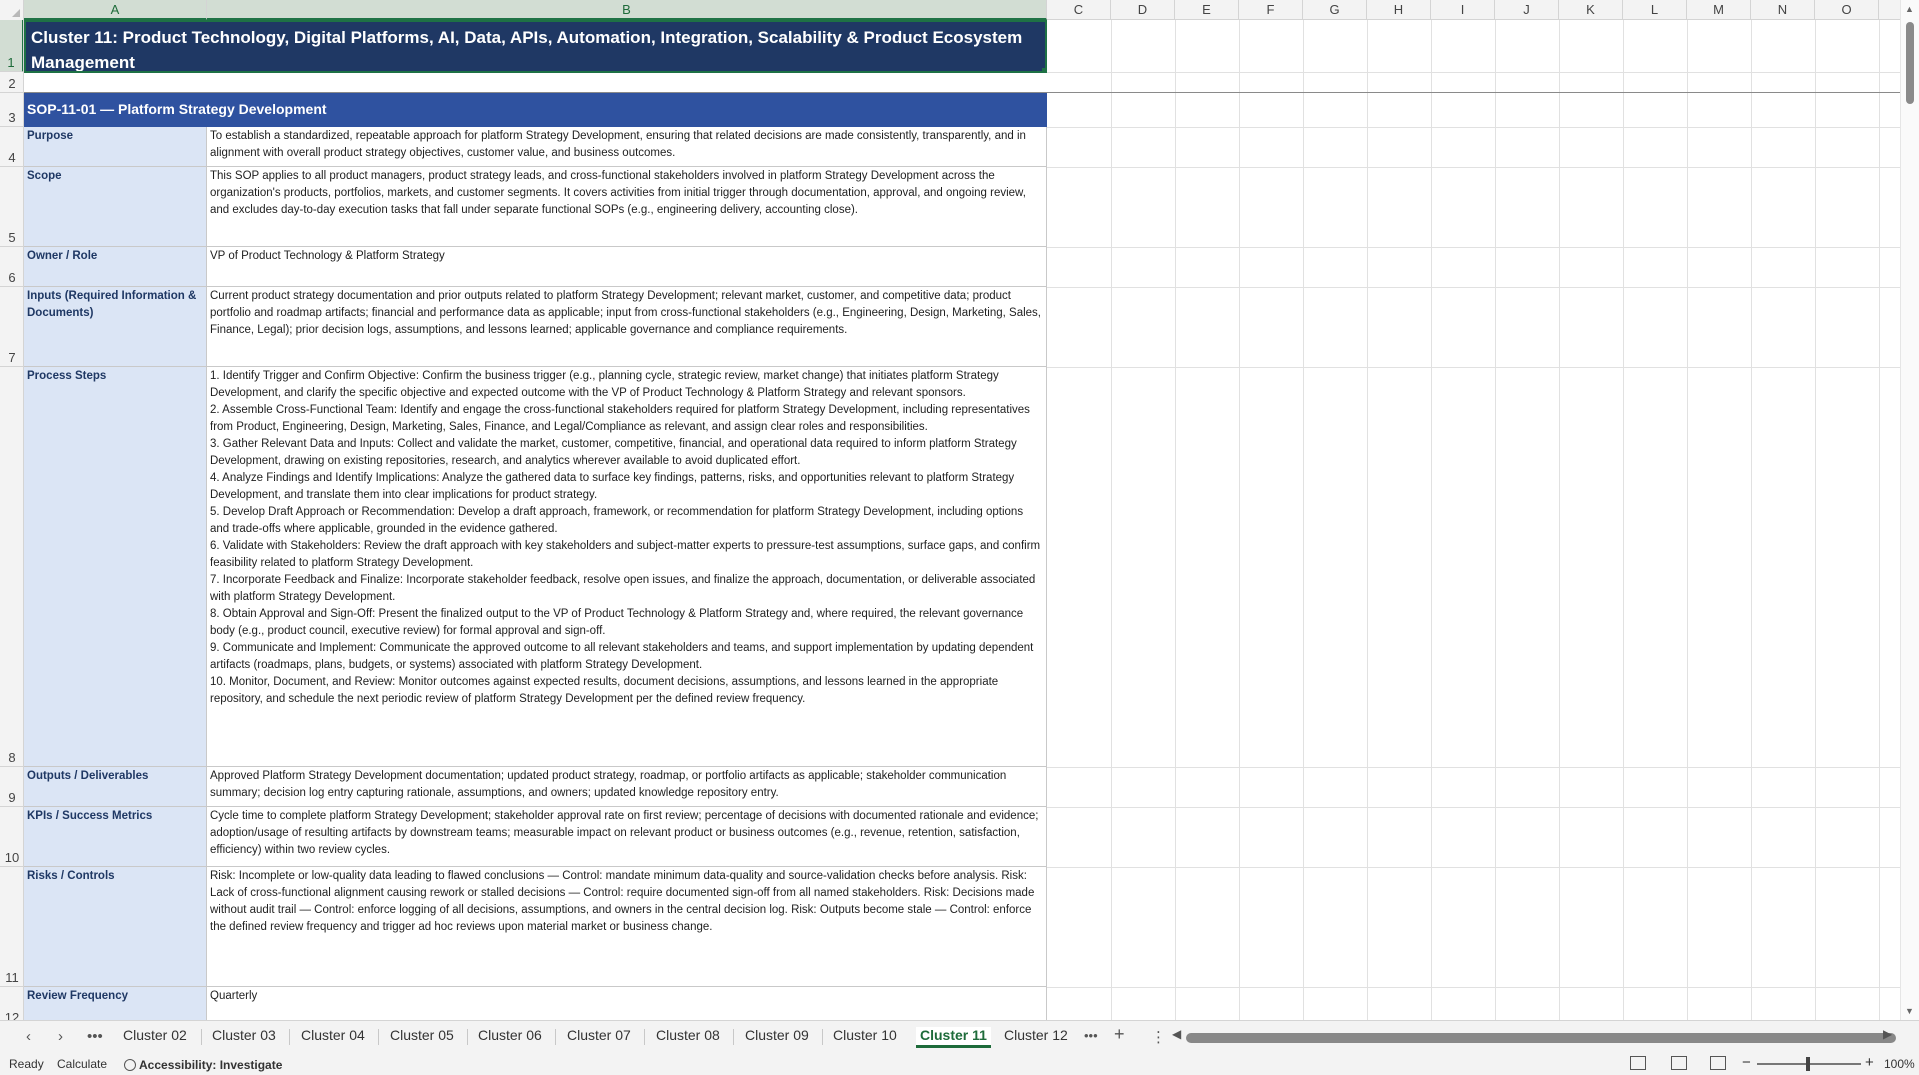  What do you see at coordinates (11, 837) in the screenshot?
I see `row-header-10: 10` at bounding box center [11, 837].